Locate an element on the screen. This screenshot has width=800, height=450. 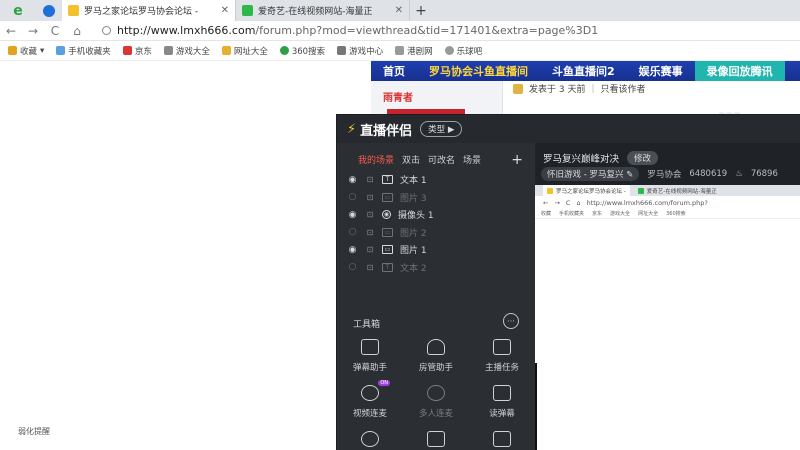
bookmark-games: 游戏大全 is located at coordinates (186, 51).